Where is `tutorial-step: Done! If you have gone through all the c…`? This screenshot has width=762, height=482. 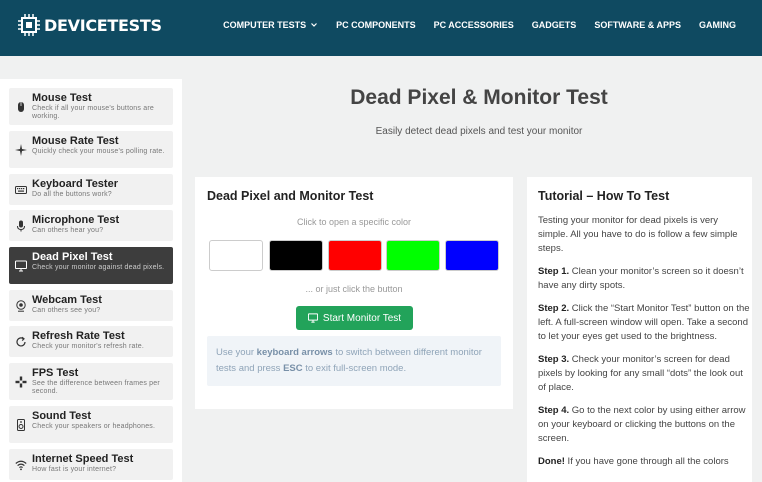
tutorial-step: Done! If you have gone through all the c… is located at coordinates (644, 462).